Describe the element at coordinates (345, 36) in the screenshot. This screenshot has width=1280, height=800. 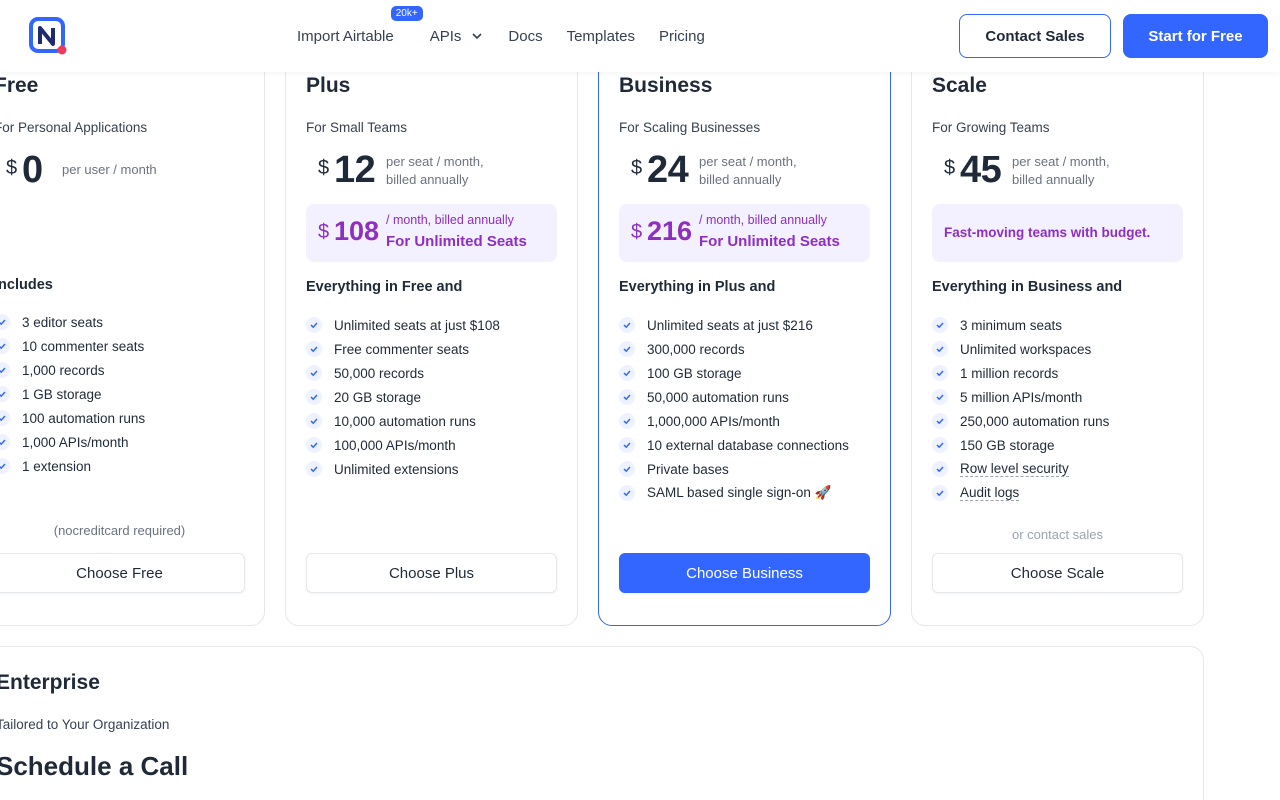
I see `nav-label: Import Airtable` at that location.